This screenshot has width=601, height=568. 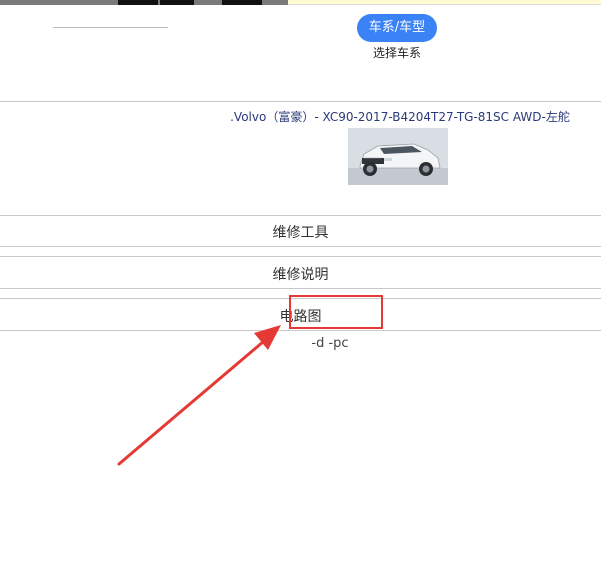 I want to click on top-toolbar-strip, so click(x=300, y=2).